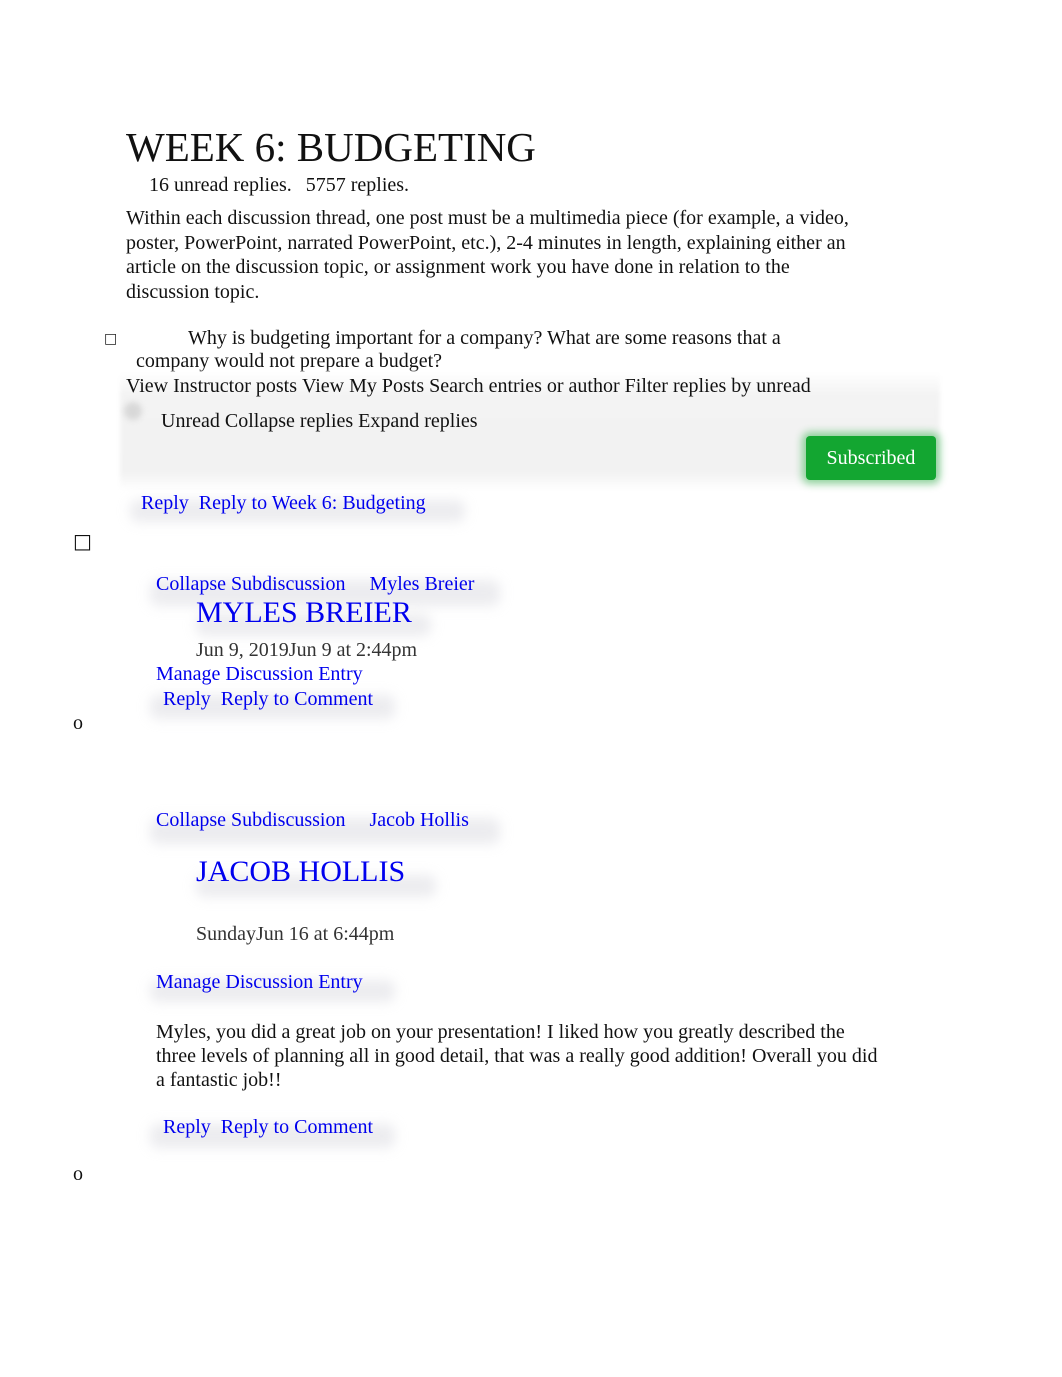  I want to click on author-heading: JACOB HOLLIS, so click(300, 872).